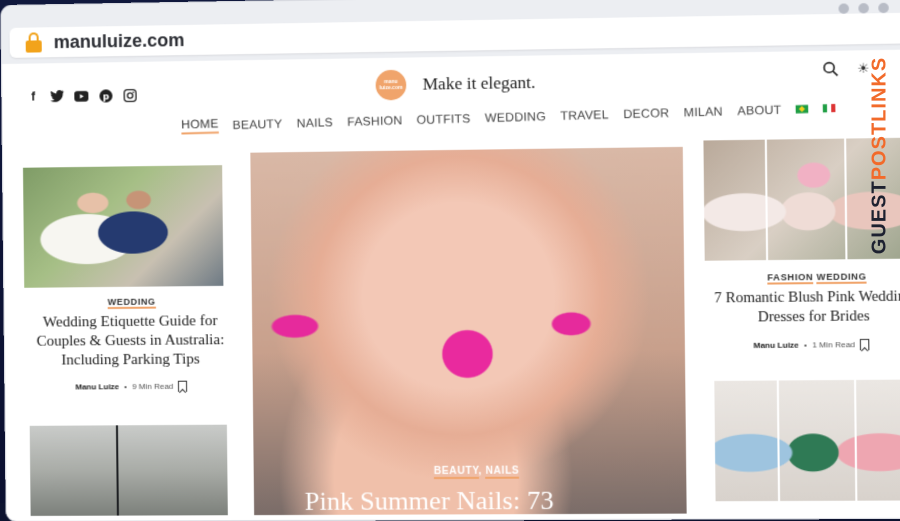  I want to click on search-icon, so click(830, 69).